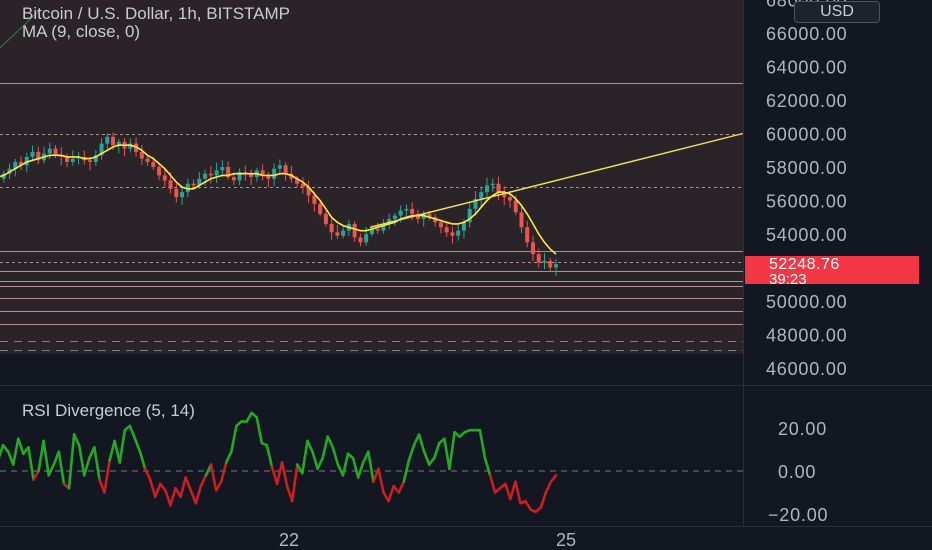  What do you see at coordinates (427, 540) in the screenshot?
I see `time-axis: 22 25` at bounding box center [427, 540].